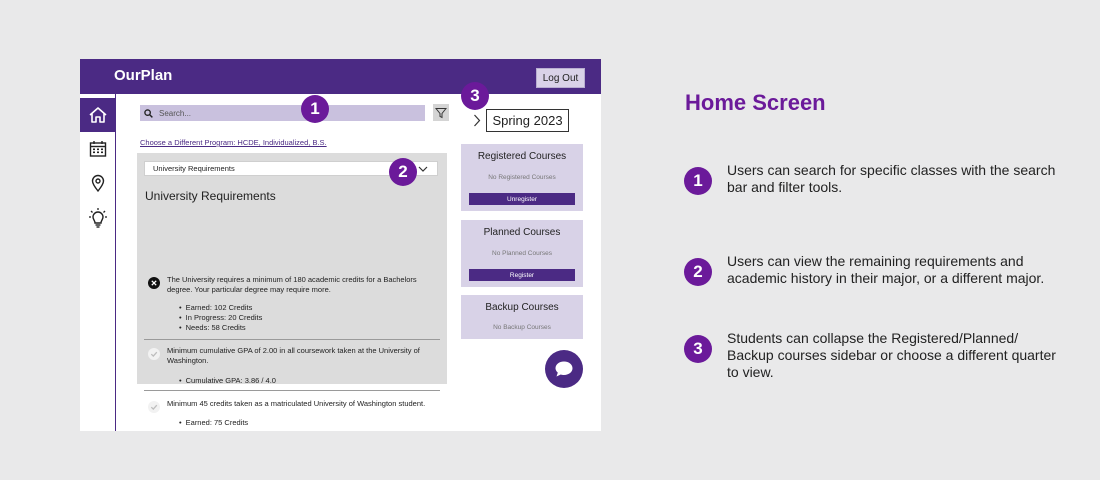 Image resolution: width=1100 pixels, height=480 pixels. I want to click on calendar-icon, so click(97, 149).